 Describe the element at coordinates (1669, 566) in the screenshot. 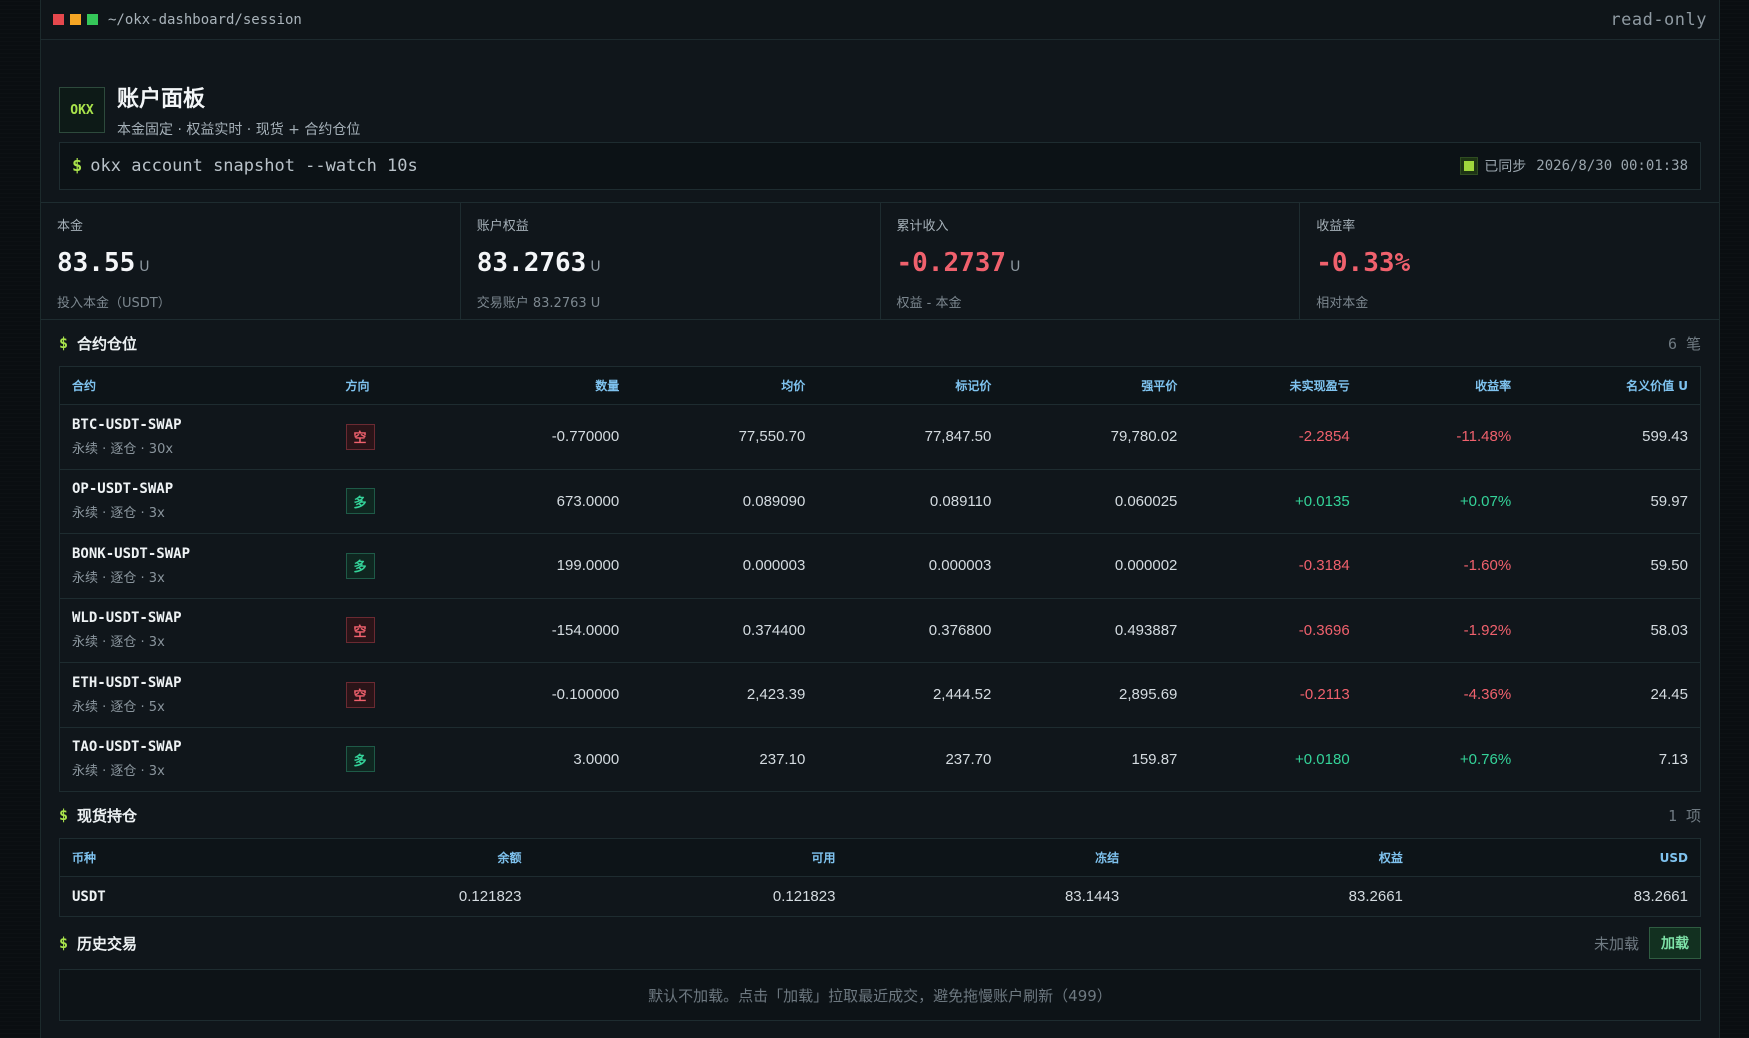

I see `notional-cell: 59.50` at that location.